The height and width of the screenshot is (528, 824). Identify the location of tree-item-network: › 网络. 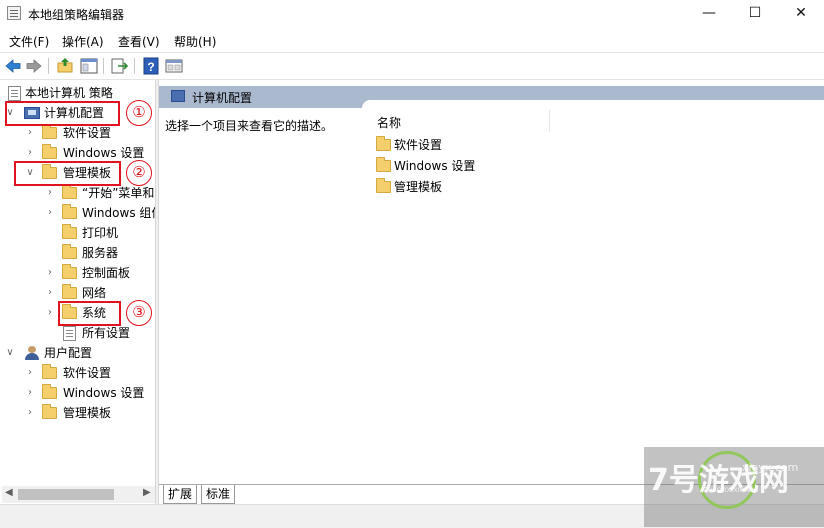
(78, 293).